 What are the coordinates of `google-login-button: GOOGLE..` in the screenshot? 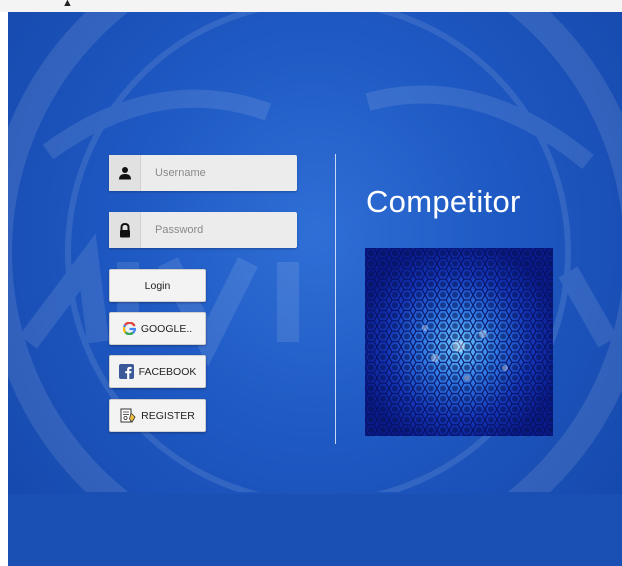 It's located at (157, 328).